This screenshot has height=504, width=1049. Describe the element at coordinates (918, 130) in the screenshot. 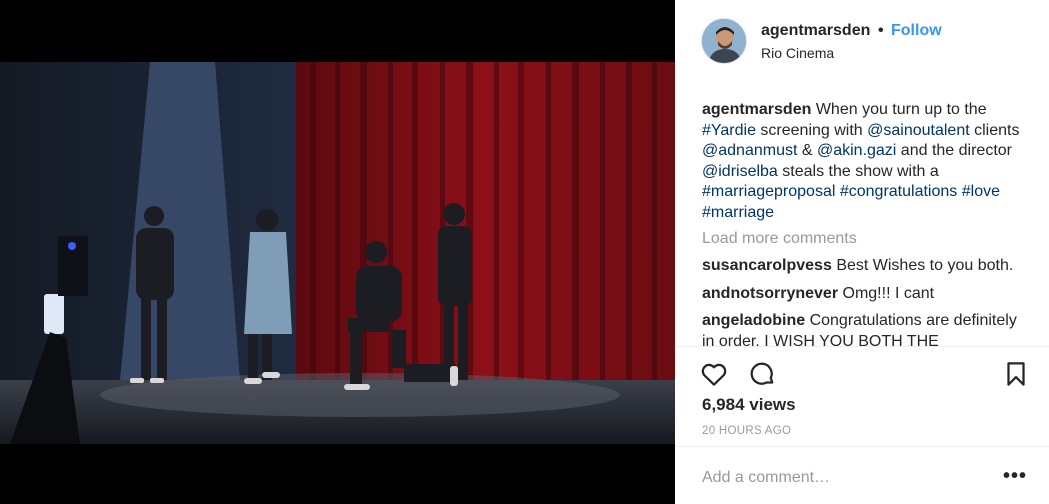

I see `mention-link: @sainoutalent` at that location.